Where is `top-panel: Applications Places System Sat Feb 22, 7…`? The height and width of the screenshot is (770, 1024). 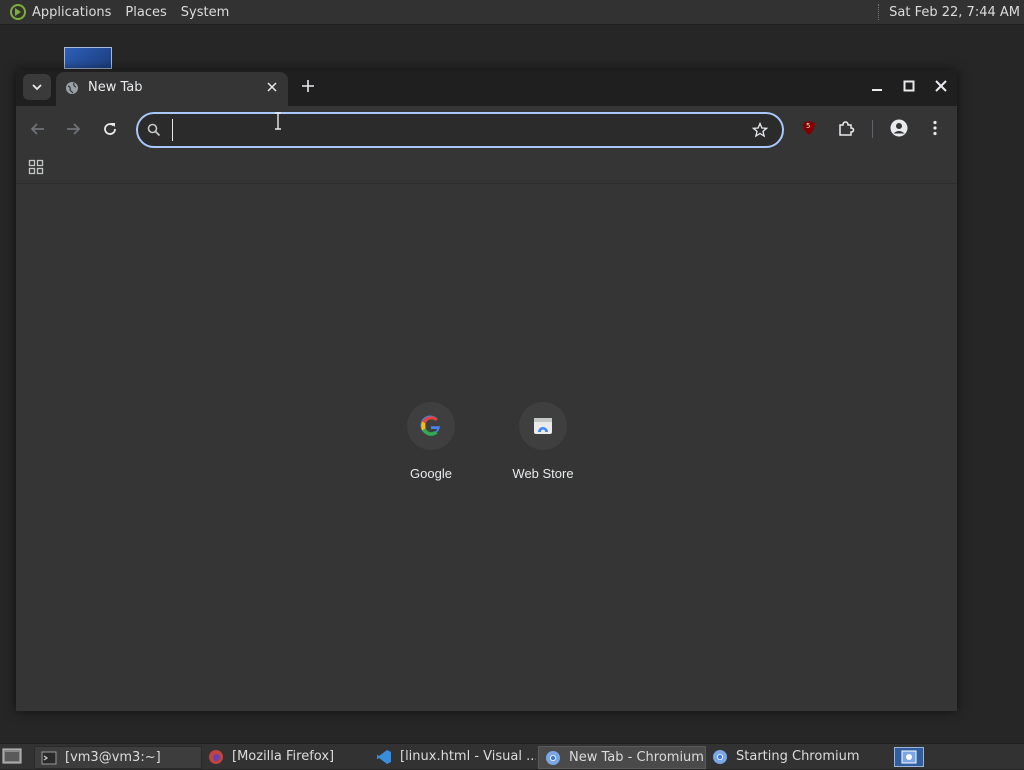 top-panel: Applications Places System Sat Feb 22, 7… is located at coordinates (512, 12).